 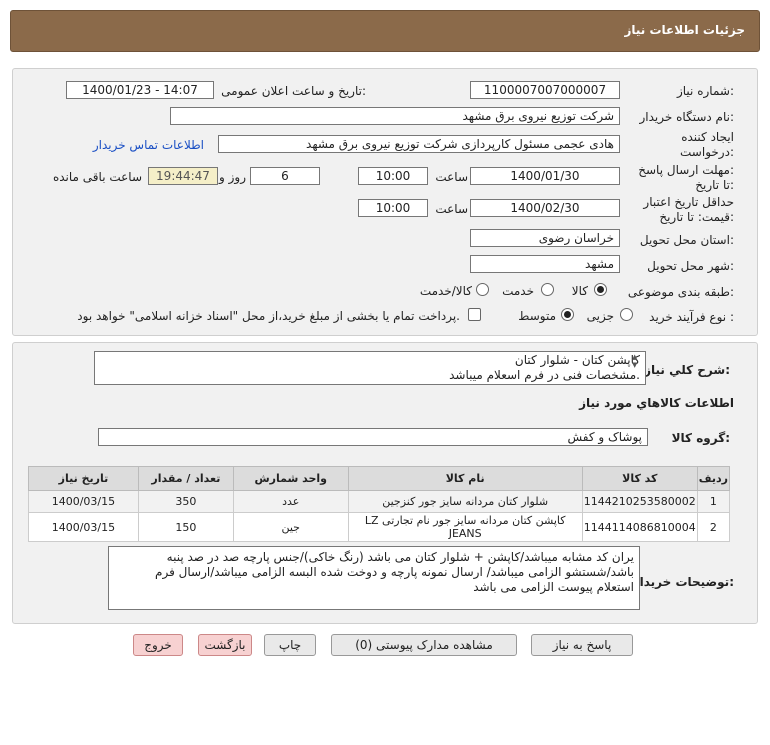 I want to click on scroll-arrows-icon: ▲ ▼, so click(x=634, y=361).